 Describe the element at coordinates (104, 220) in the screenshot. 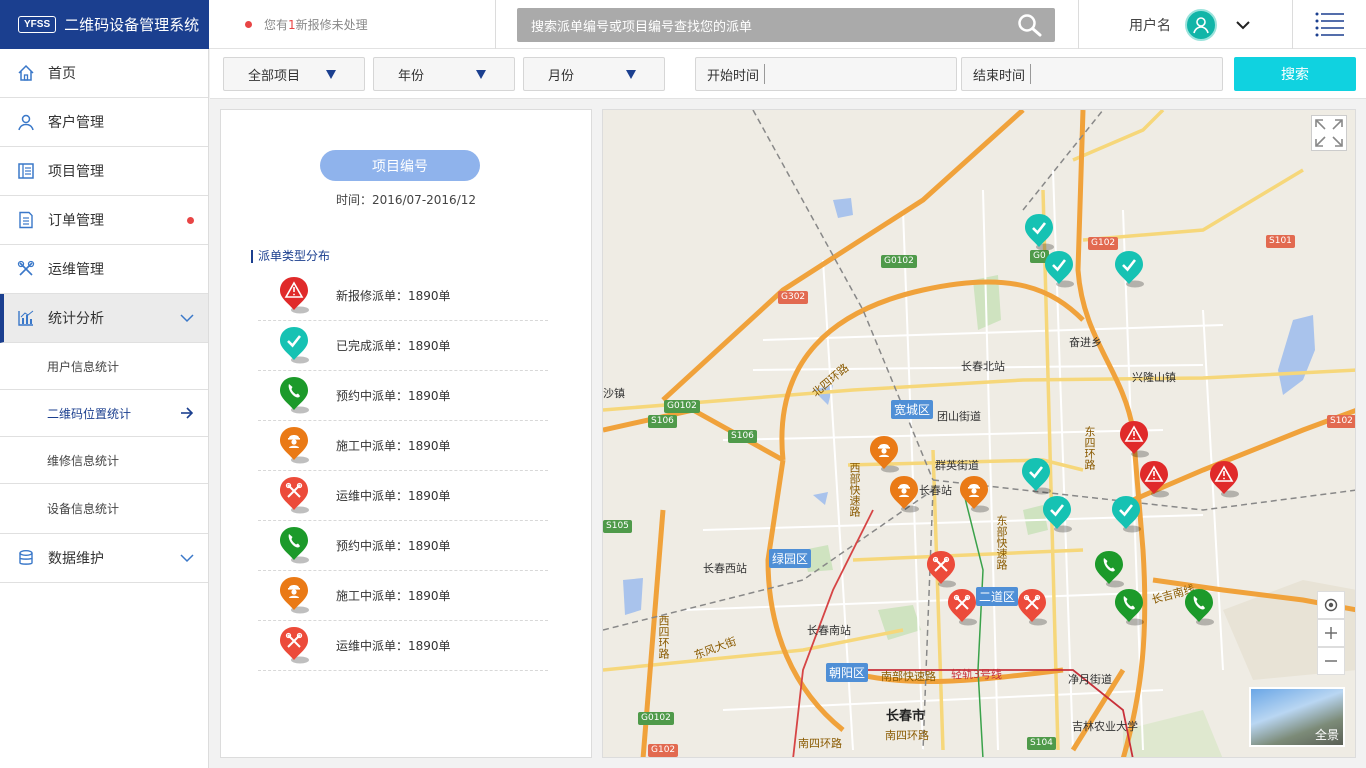

I see `sidebar-item-orders: 订单管理` at that location.